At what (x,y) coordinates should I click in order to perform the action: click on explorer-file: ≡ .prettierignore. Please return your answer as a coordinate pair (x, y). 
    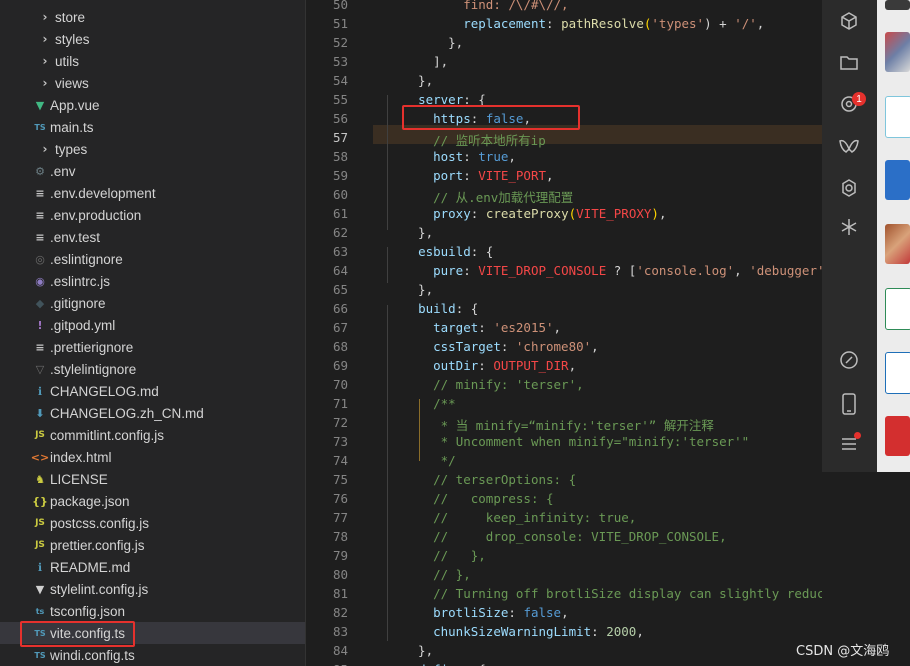
    Looking at the image, I should click on (152, 347).